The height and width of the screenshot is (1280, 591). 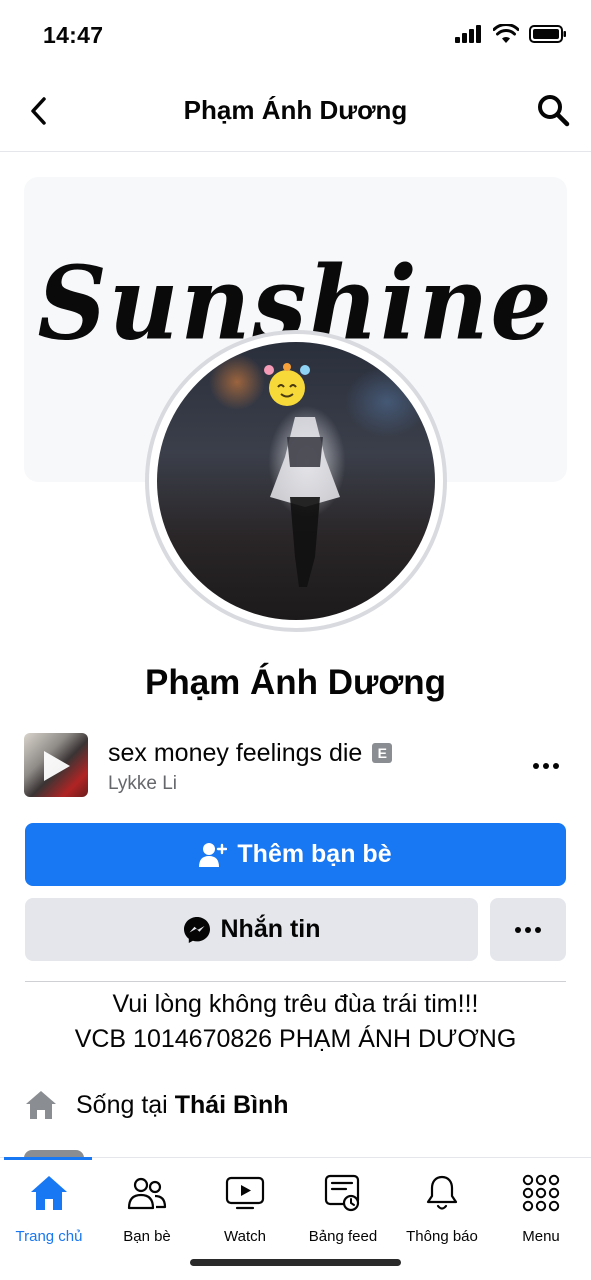 I want to click on messenger-icon, so click(x=196, y=929).